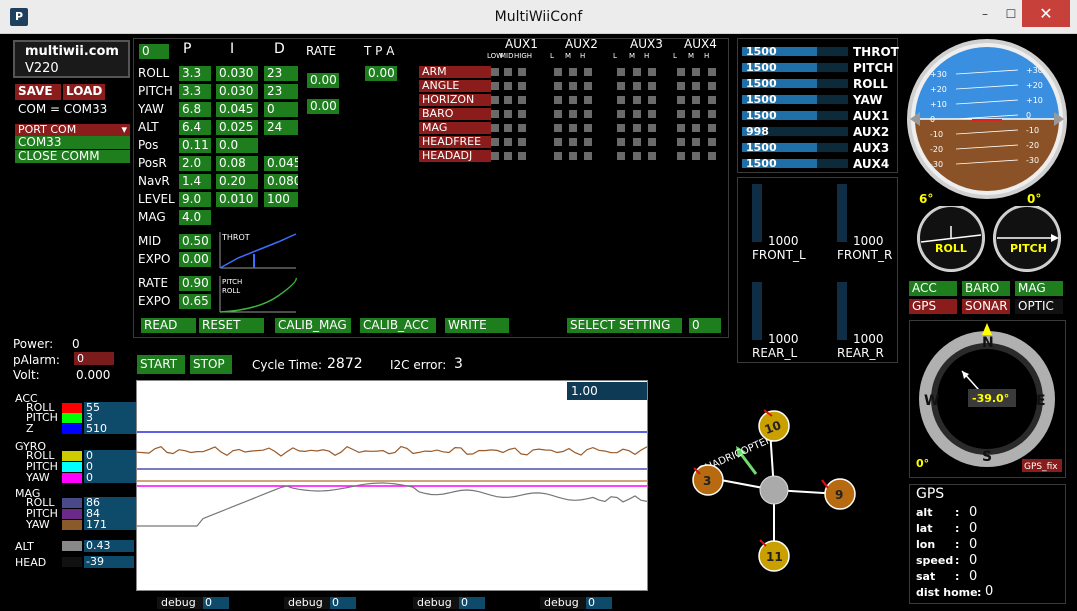  What do you see at coordinates (195, 301) in the screenshot?
I see `rate-expo-value: 0.65` at bounding box center [195, 301].